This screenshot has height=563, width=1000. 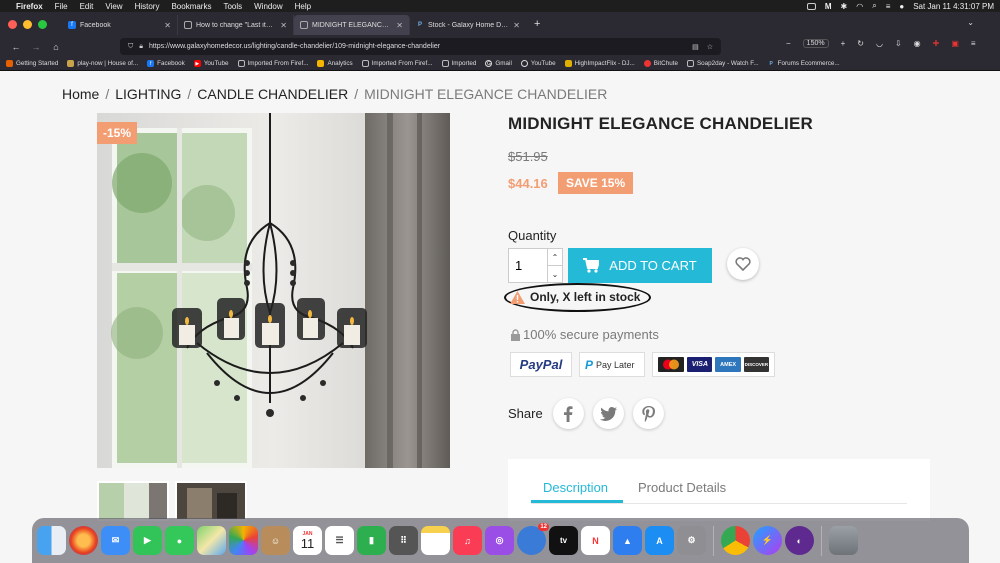 What do you see at coordinates (403, 540) in the screenshot?
I see `launchpad-icon: ⠿` at bounding box center [403, 540].